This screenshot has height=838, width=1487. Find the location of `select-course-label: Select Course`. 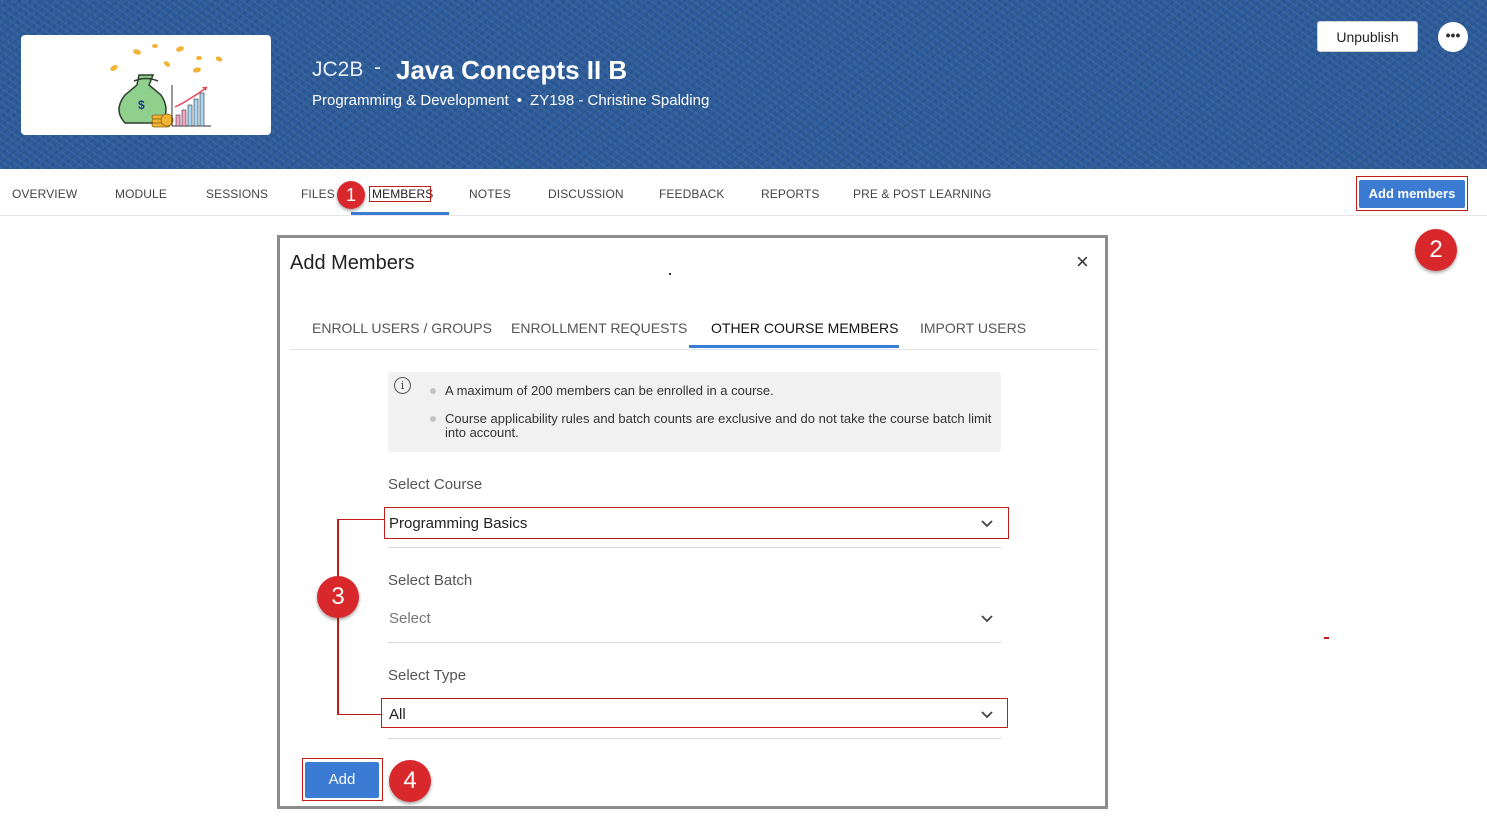

select-course-label: Select Course is located at coordinates (435, 484).